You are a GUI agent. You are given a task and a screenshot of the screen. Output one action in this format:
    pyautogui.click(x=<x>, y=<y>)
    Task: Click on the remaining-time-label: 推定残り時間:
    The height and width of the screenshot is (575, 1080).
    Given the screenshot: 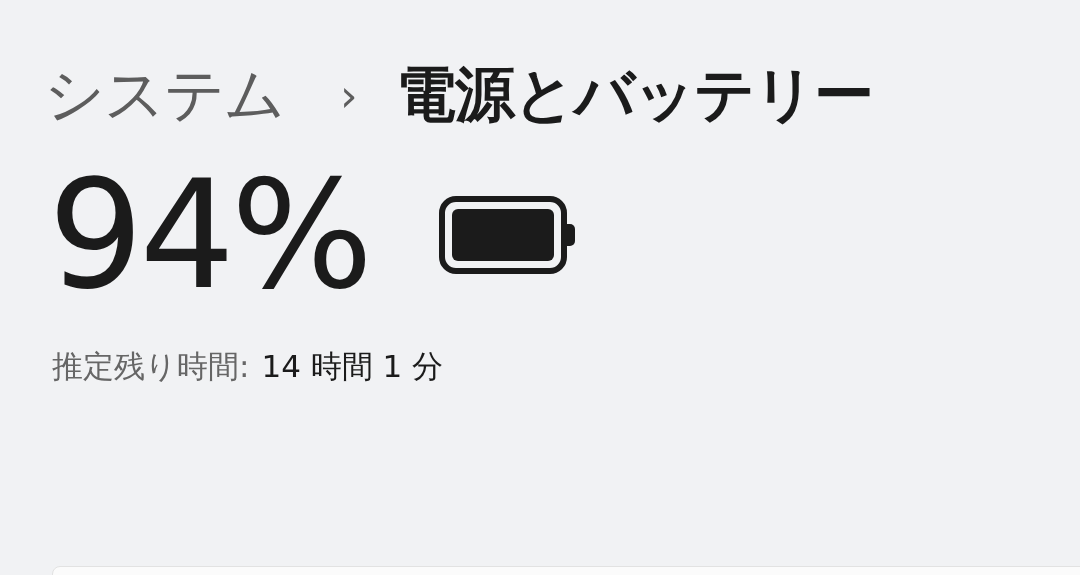 What is the action you would take?
    pyautogui.click(x=151, y=366)
    